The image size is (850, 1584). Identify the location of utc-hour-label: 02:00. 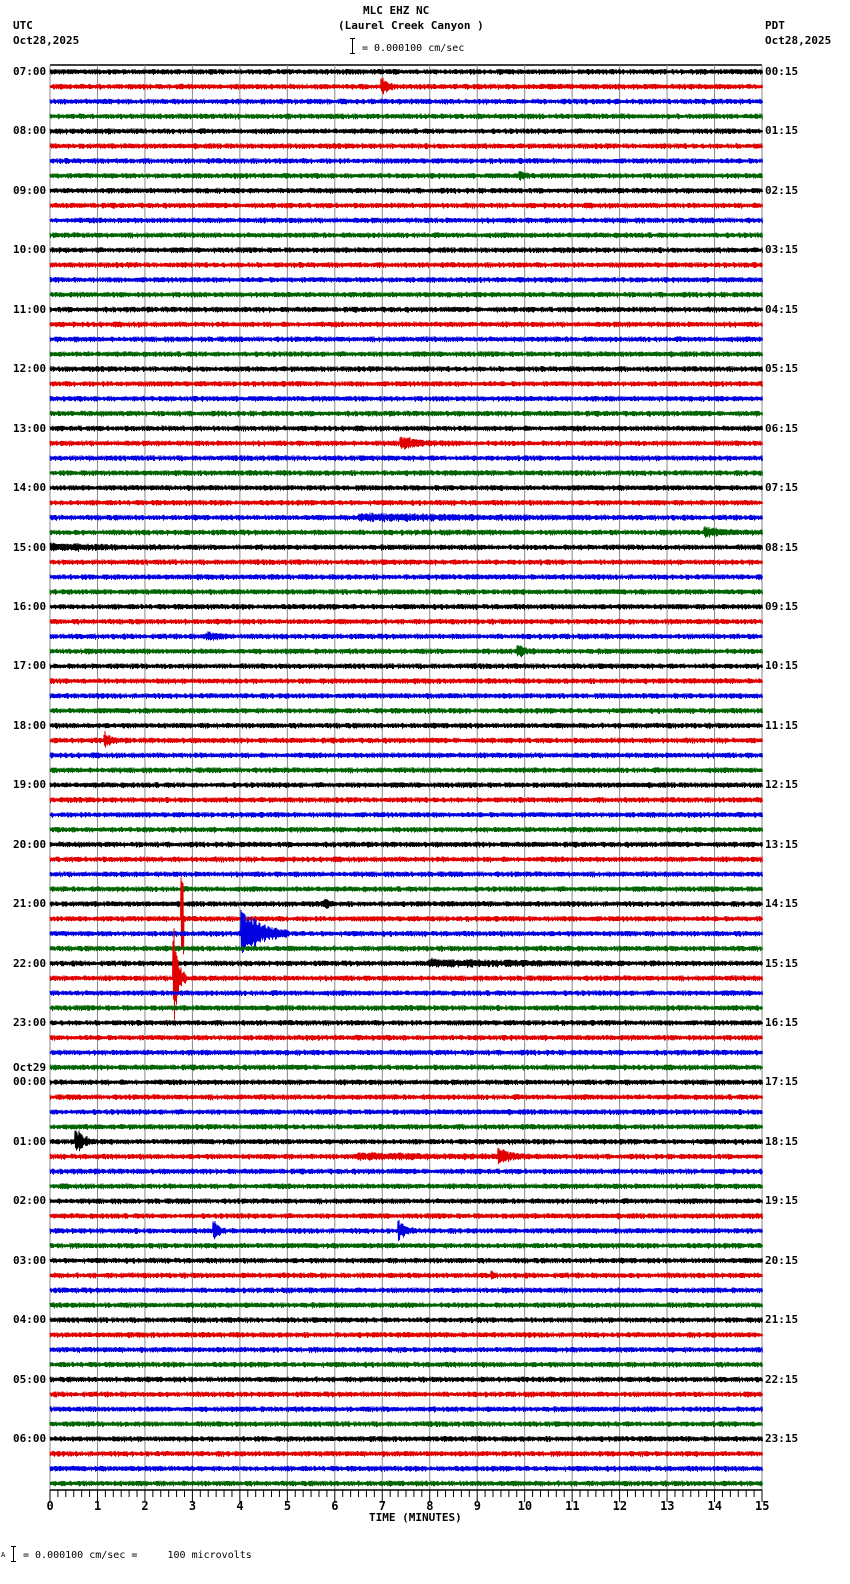
(30, 1201).